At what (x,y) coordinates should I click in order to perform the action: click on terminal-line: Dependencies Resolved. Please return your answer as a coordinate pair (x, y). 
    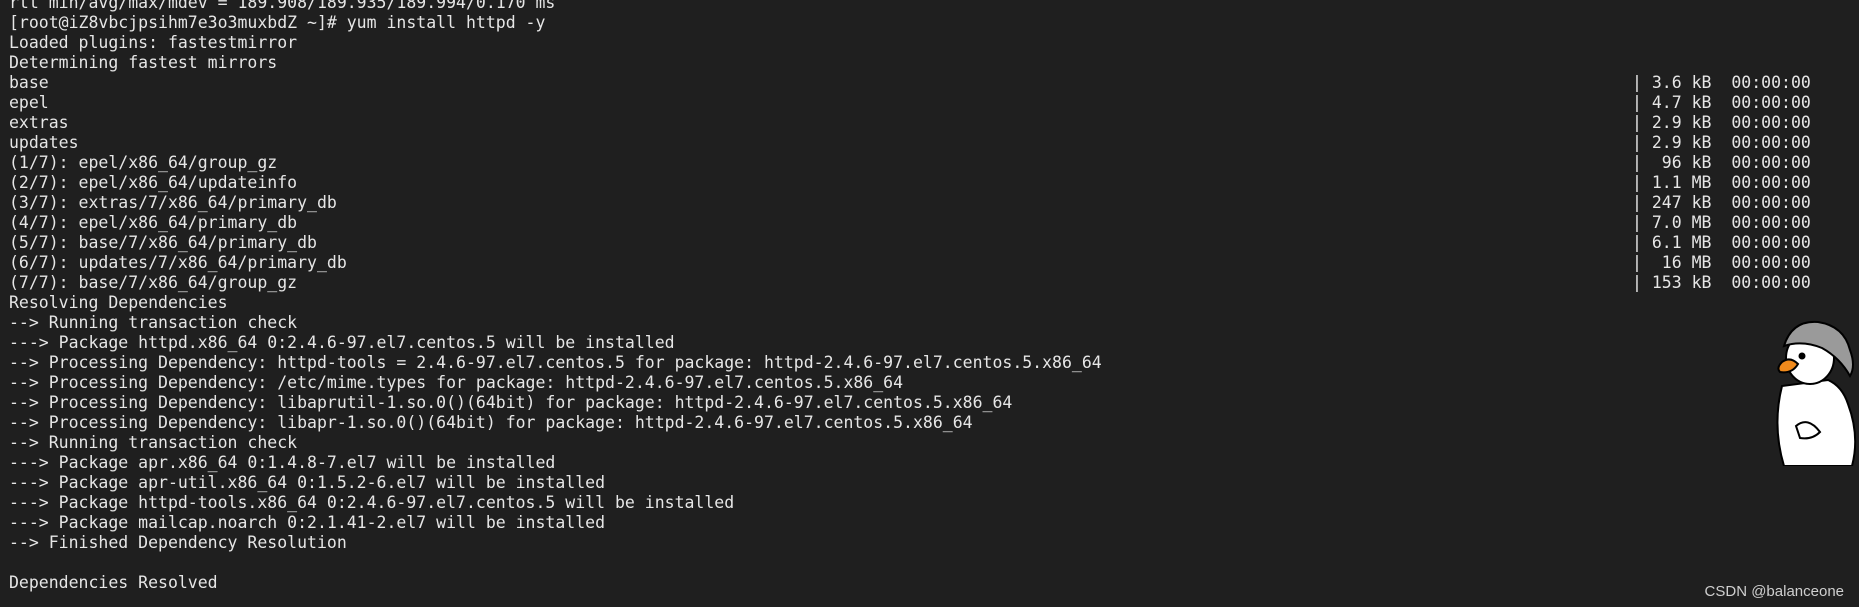
    Looking at the image, I should click on (555, 583).